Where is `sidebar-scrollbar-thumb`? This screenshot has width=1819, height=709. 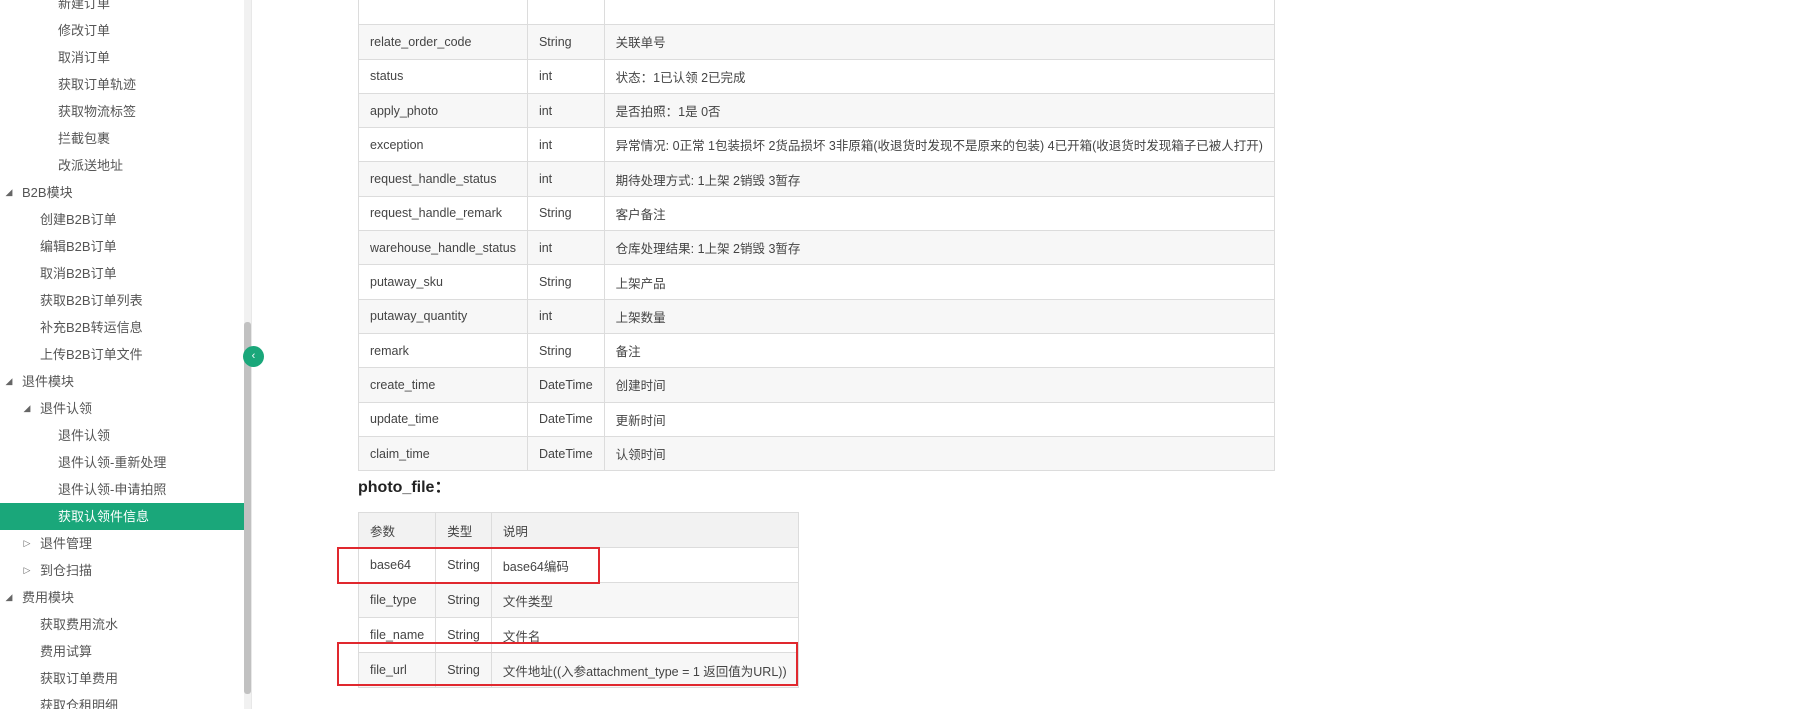 sidebar-scrollbar-thumb is located at coordinates (247, 508).